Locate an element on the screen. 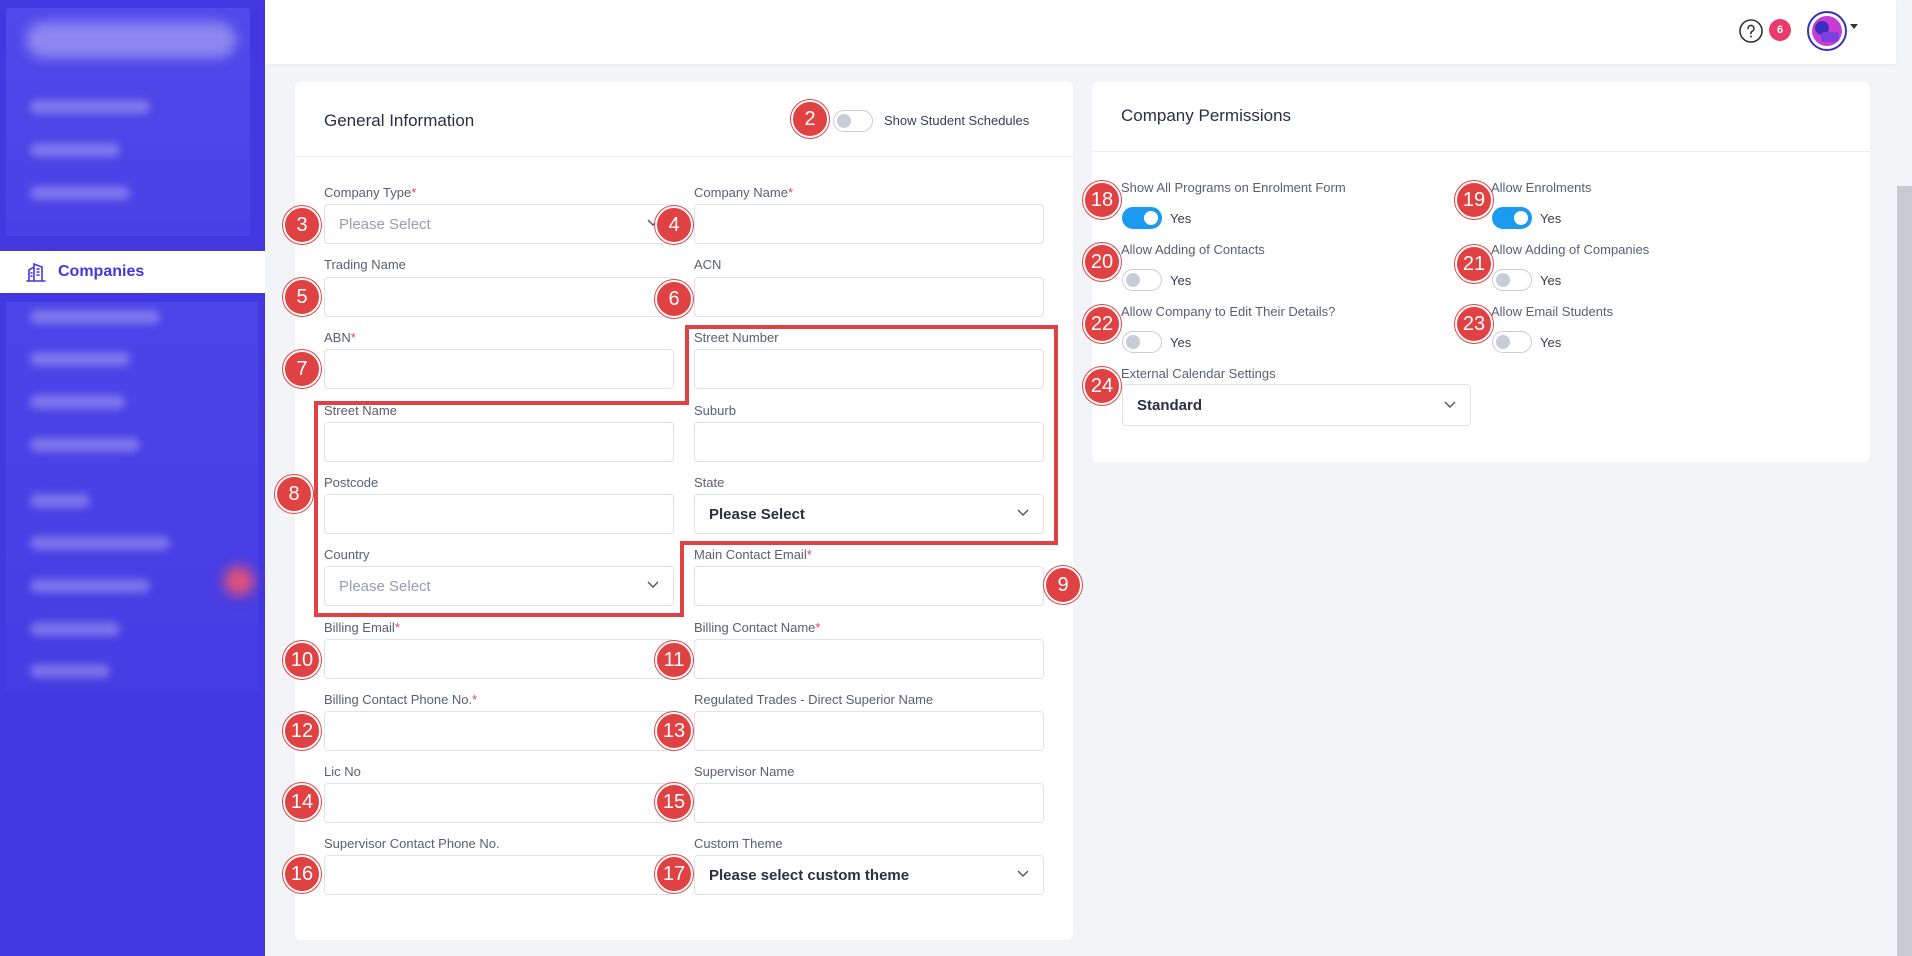  logo is located at coordinates (131, 40).